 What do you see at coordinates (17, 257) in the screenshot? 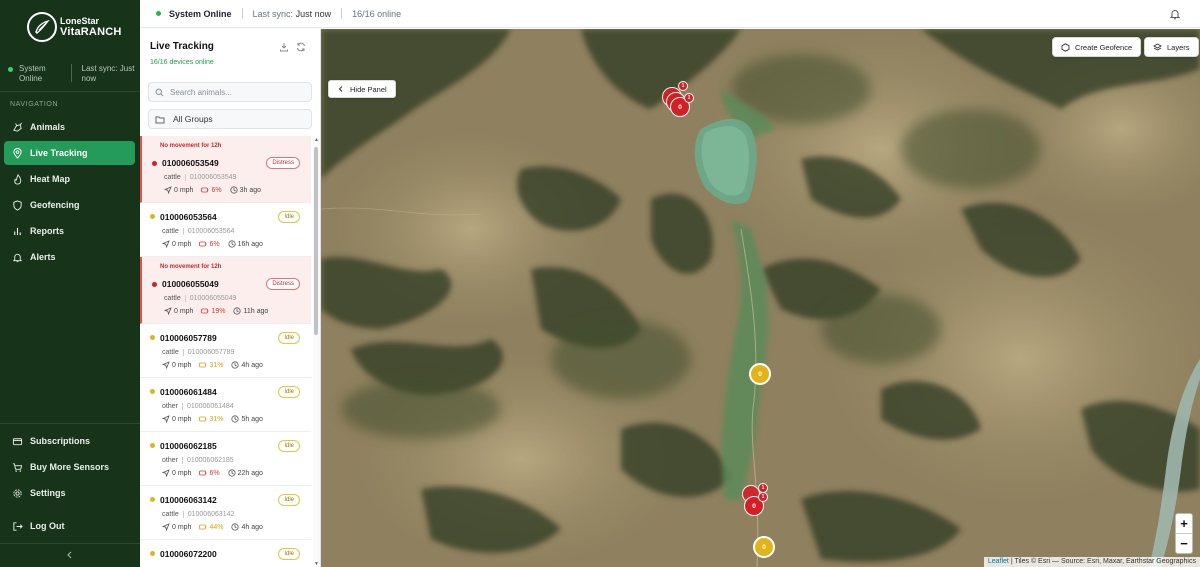
I see `bell-icon` at bounding box center [17, 257].